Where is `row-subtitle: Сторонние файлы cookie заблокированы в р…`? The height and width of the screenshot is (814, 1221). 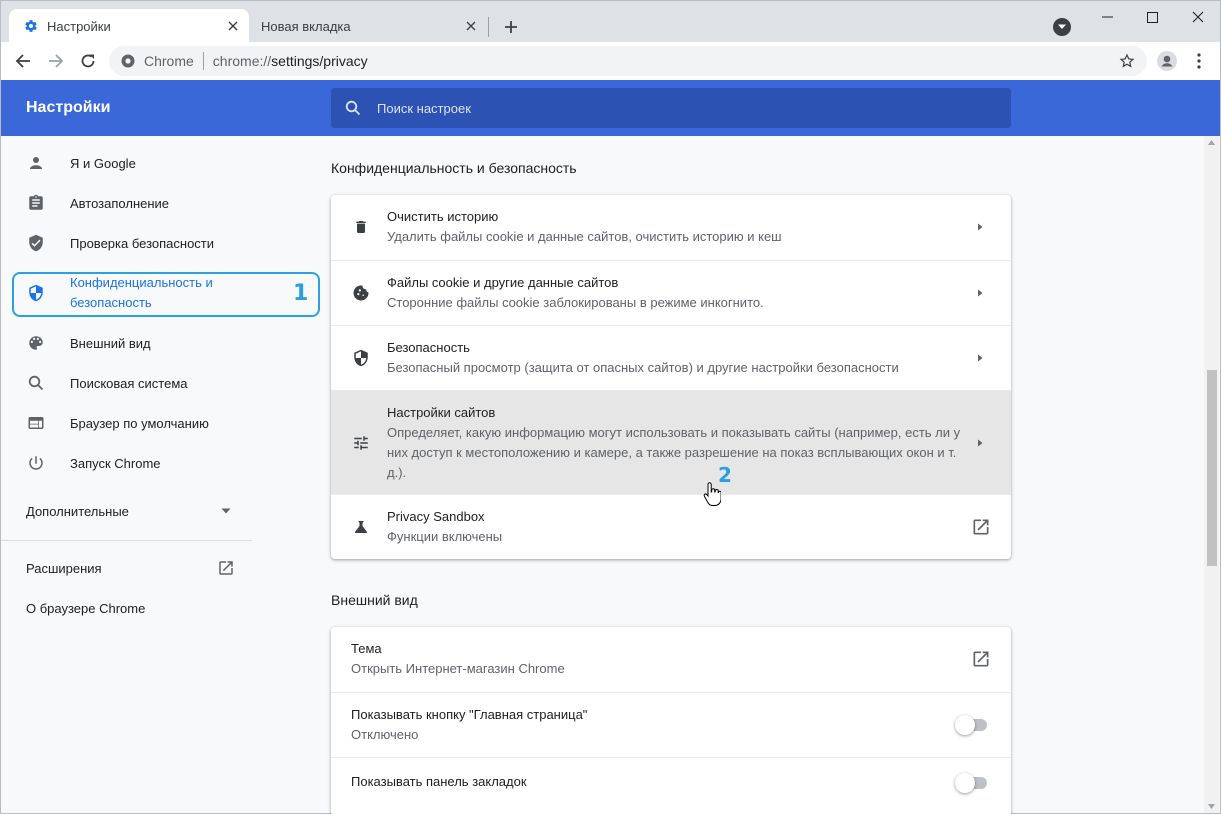
row-subtitle: Сторонние файлы cookie заблокированы в р… is located at coordinates (575, 302).